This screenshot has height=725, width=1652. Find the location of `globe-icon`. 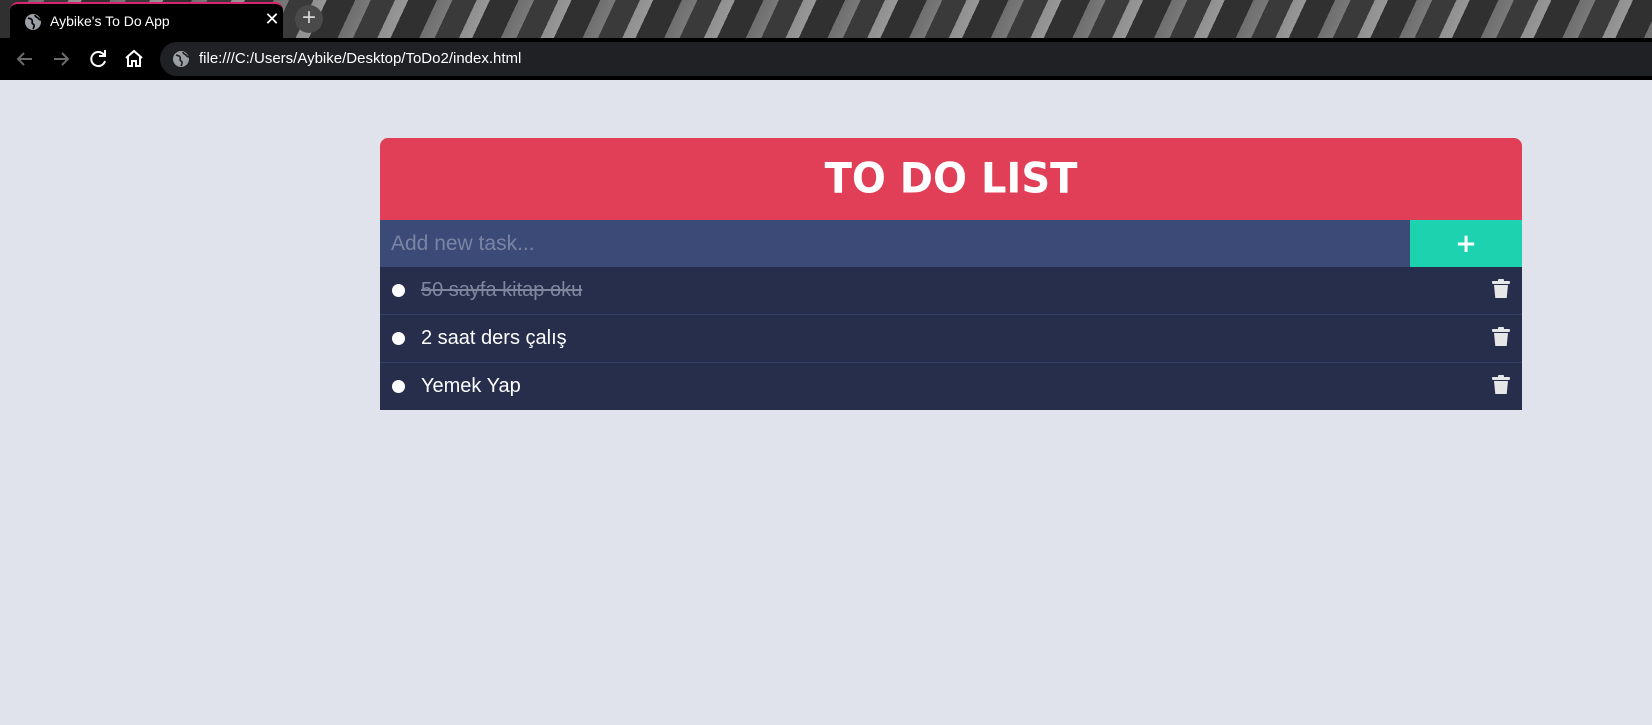

globe-icon is located at coordinates (33, 22).